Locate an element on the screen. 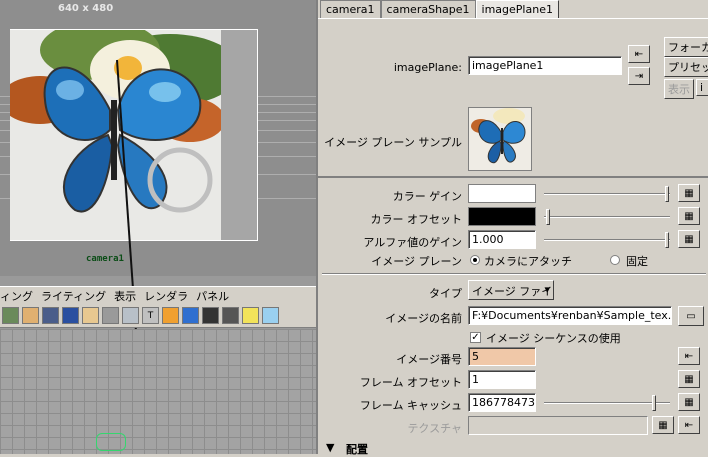 This screenshot has width=708, height=457. frame-cache-field: 1867784736 is located at coordinates (502, 402).